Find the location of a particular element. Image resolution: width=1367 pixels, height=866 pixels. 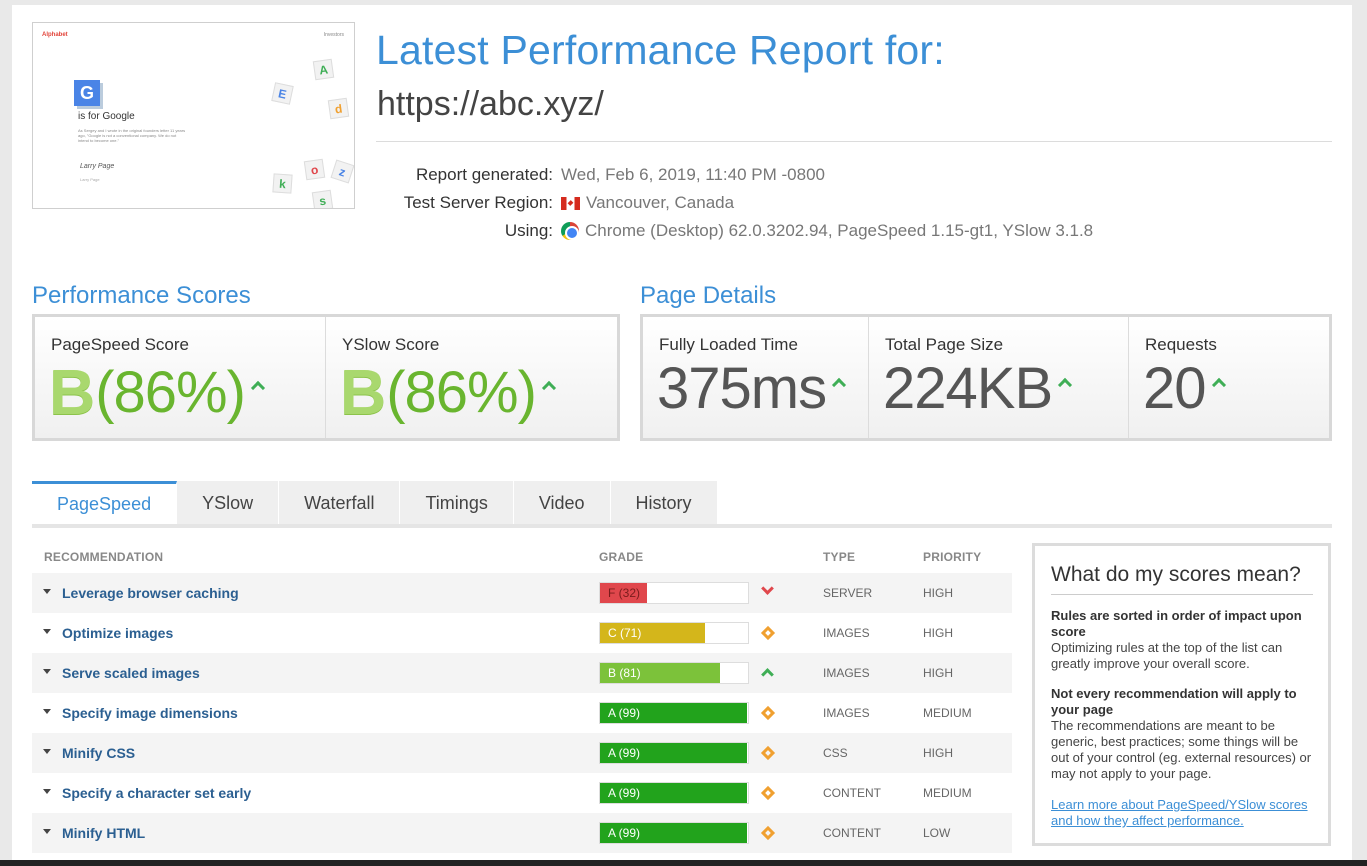

tab-video: Video is located at coordinates (562, 503).